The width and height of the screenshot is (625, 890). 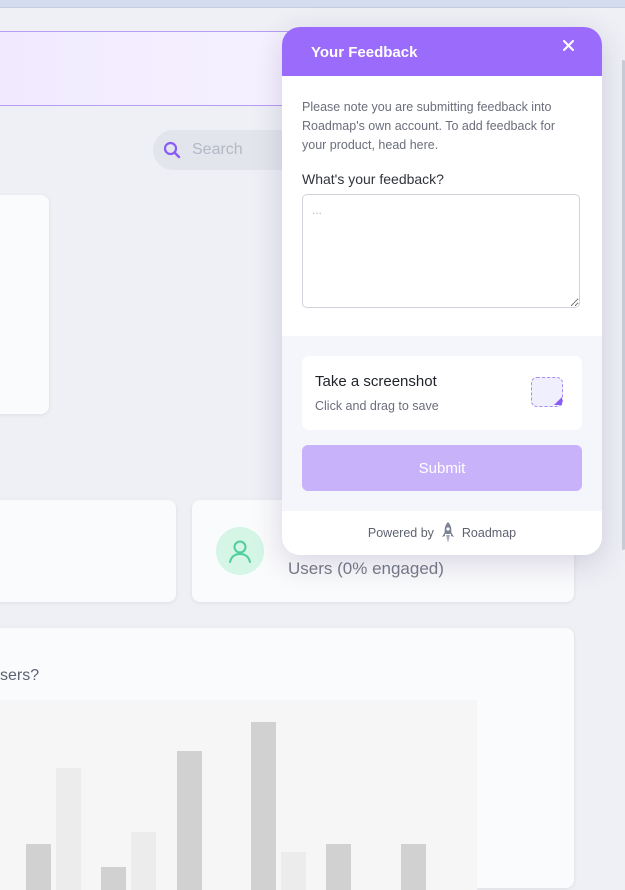 What do you see at coordinates (172, 150) in the screenshot?
I see `search-icon` at bounding box center [172, 150].